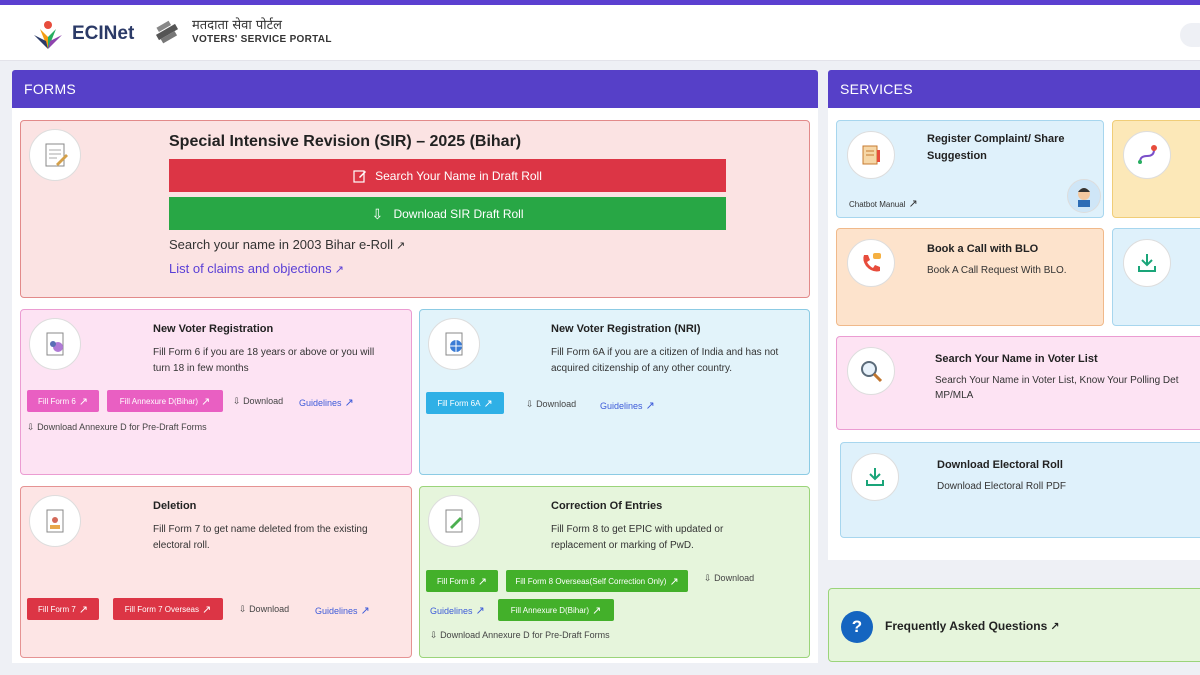 The width and height of the screenshot is (1200, 675). What do you see at coordinates (262, 39) in the screenshot?
I see `portal-title-english: VOTERS' SERVICE PORTAL` at bounding box center [262, 39].